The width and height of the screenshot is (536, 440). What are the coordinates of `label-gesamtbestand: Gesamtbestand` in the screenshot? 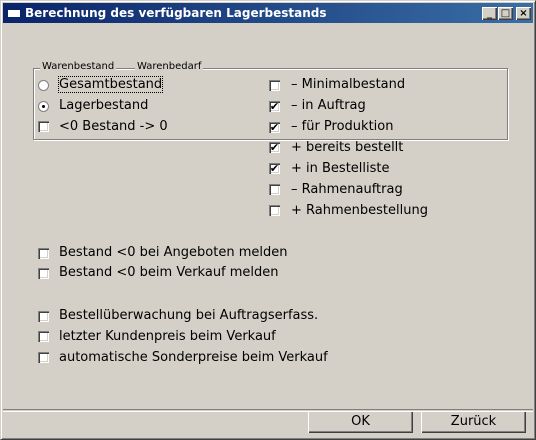 It's located at (110, 84).